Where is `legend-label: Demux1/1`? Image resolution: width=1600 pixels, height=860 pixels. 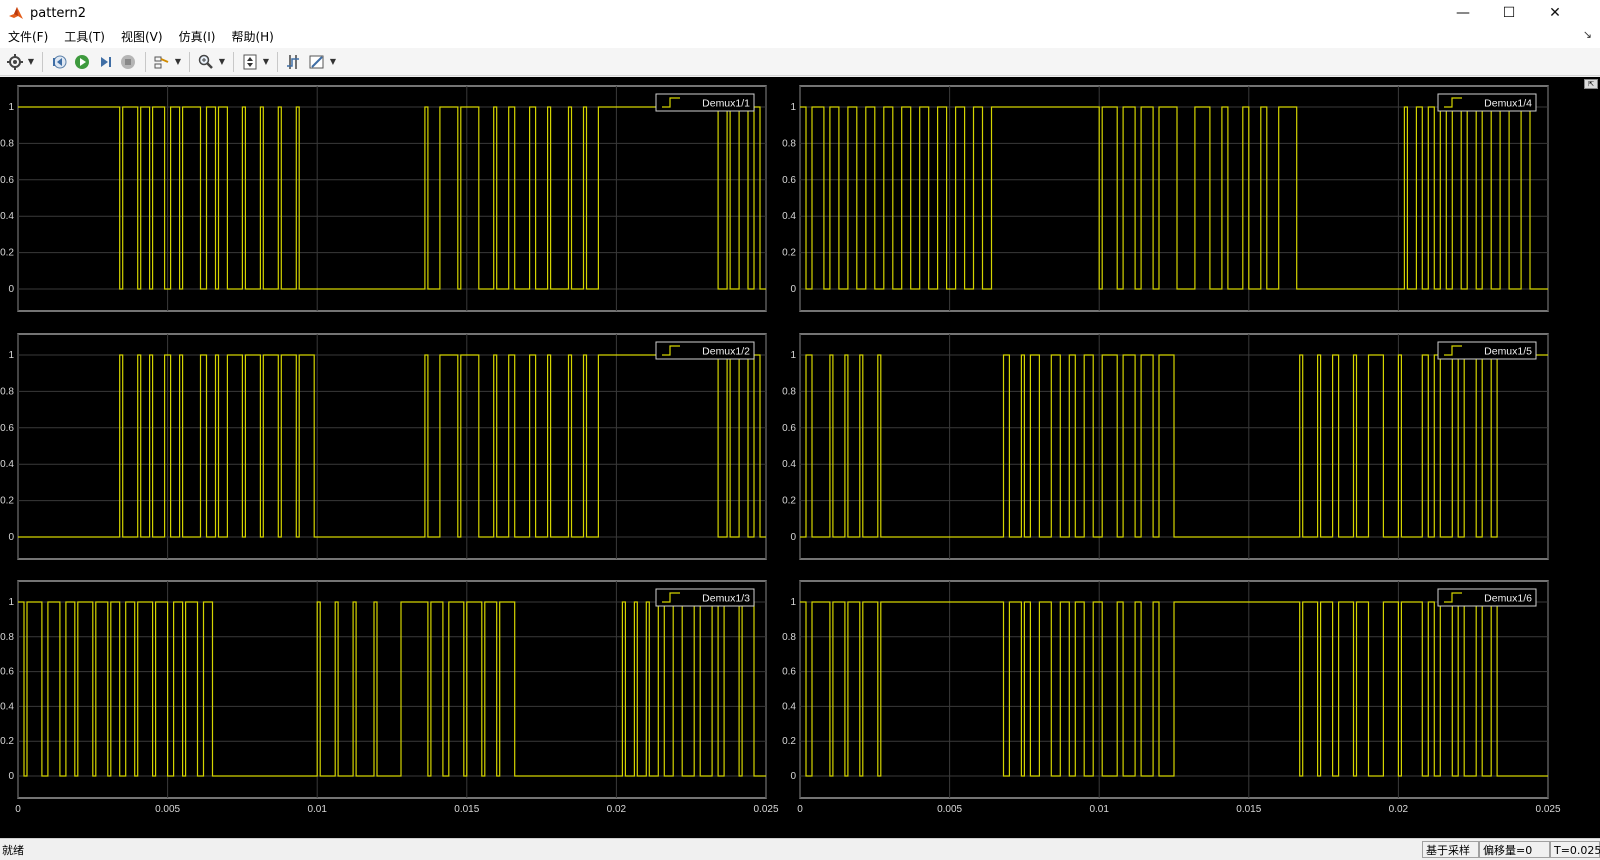
legend-label: Demux1/1 is located at coordinates (726, 104).